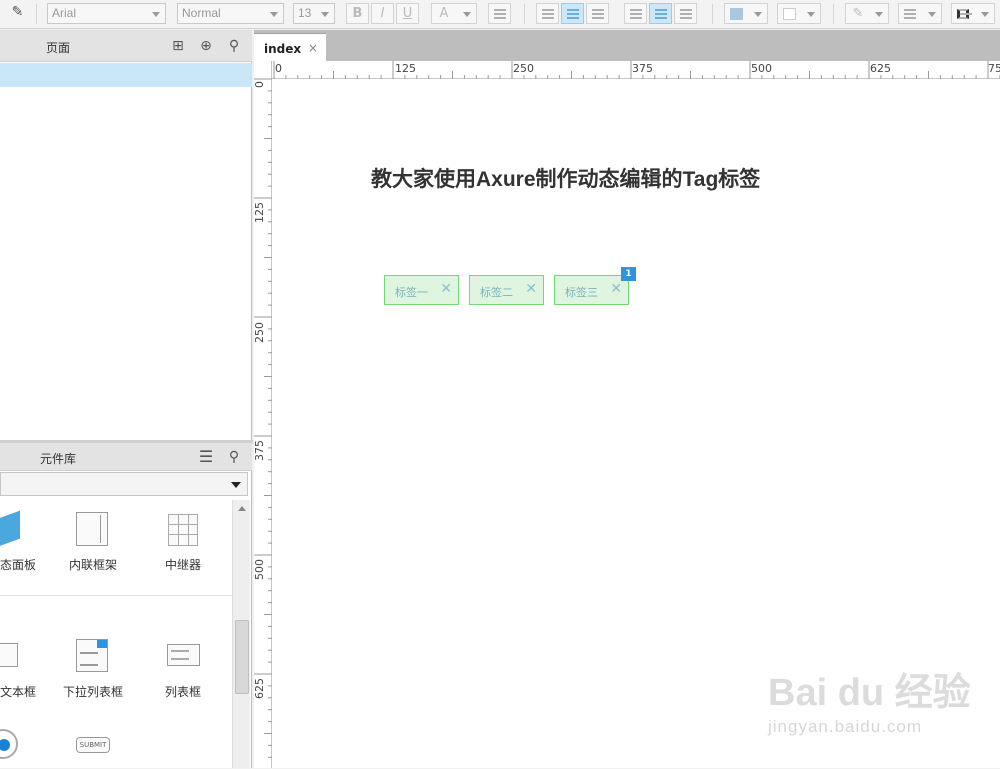  Describe the element at coordinates (242, 657) in the screenshot. I see `scrollbar-thumb` at that location.